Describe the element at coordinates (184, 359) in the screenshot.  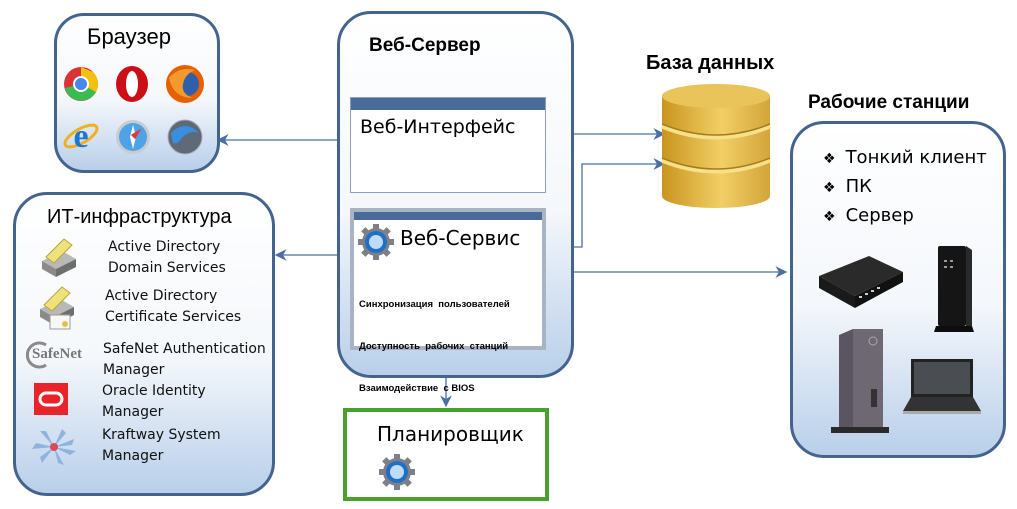
I see `it-item-safenet: SafeNet Authentication Manager` at that location.